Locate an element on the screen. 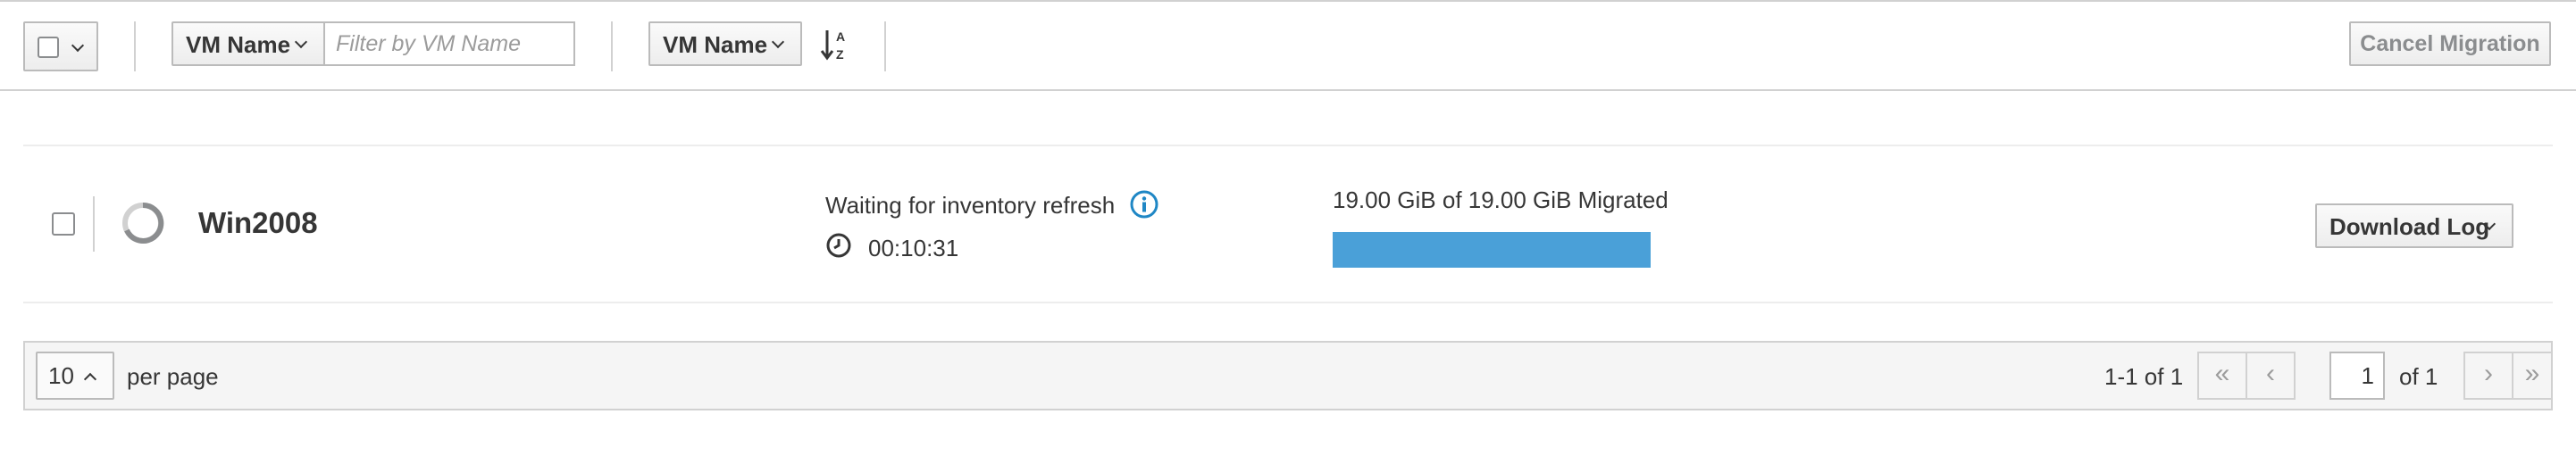 This screenshot has height=464, width=2576. double-chevron-right-icon: » is located at coordinates (2532, 373).